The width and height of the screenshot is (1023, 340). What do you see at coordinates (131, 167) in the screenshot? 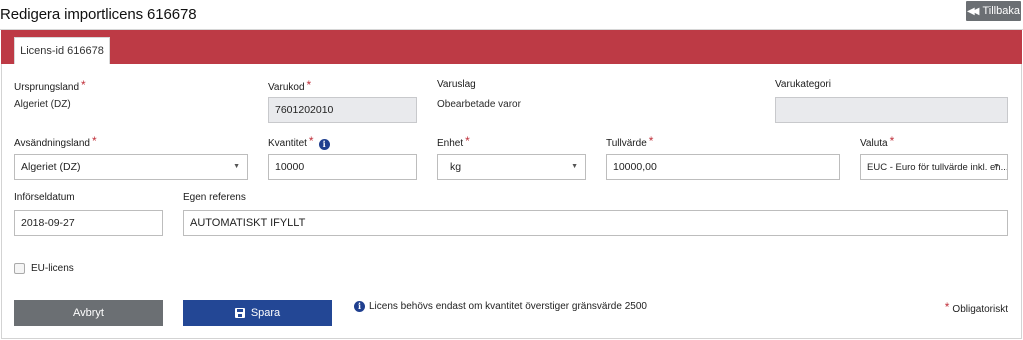
I see `avsandningsland-select: Algeriet (DZ) ▼` at bounding box center [131, 167].